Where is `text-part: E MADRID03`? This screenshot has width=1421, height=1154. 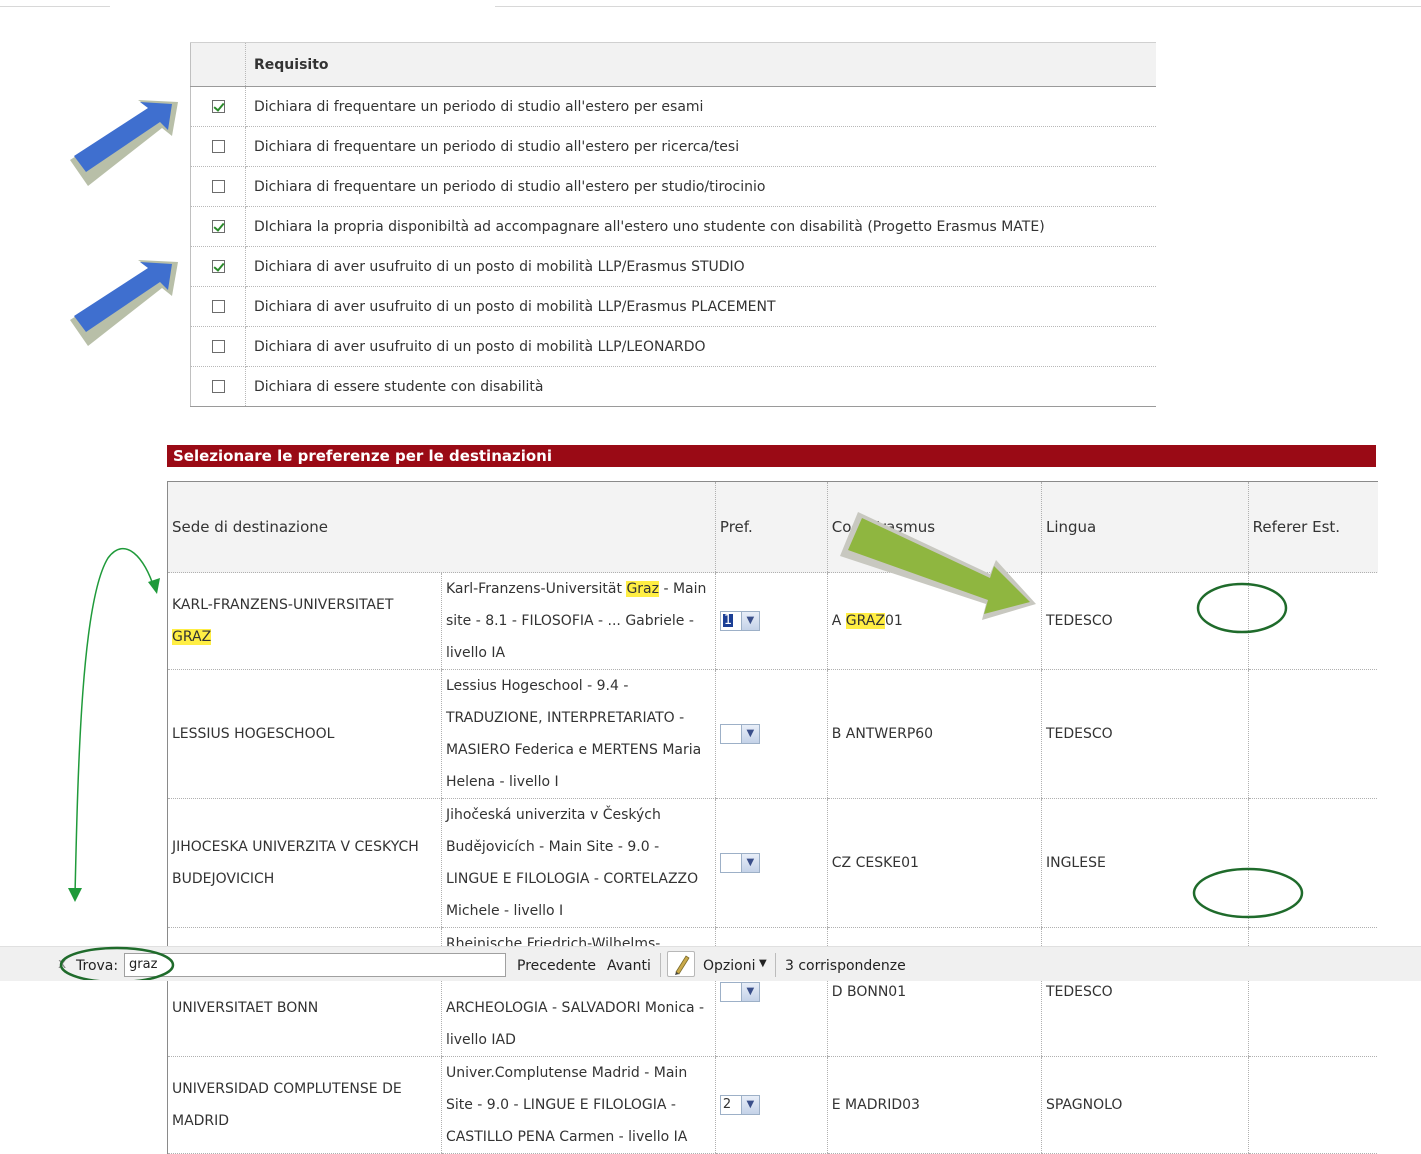
text-part: E MADRID03 is located at coordinates (875, 1105).